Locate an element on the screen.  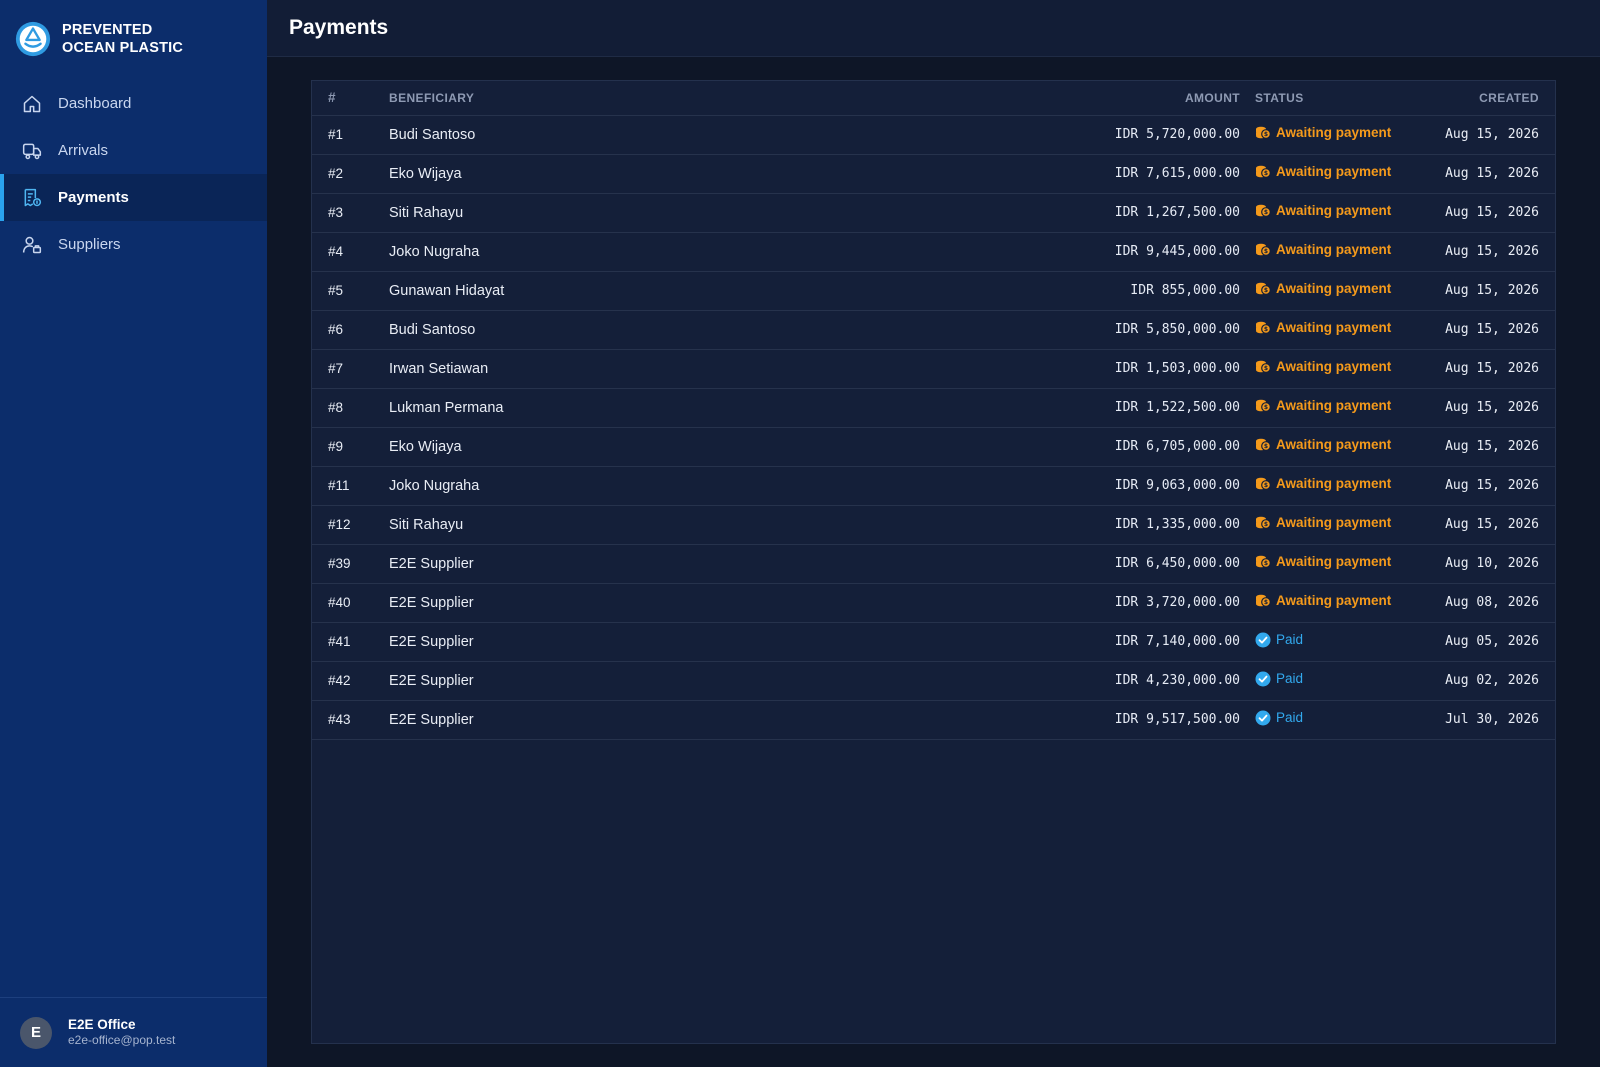
payment-amount: IDR 4,230,000.00 is located at coordinates (1135, 681).